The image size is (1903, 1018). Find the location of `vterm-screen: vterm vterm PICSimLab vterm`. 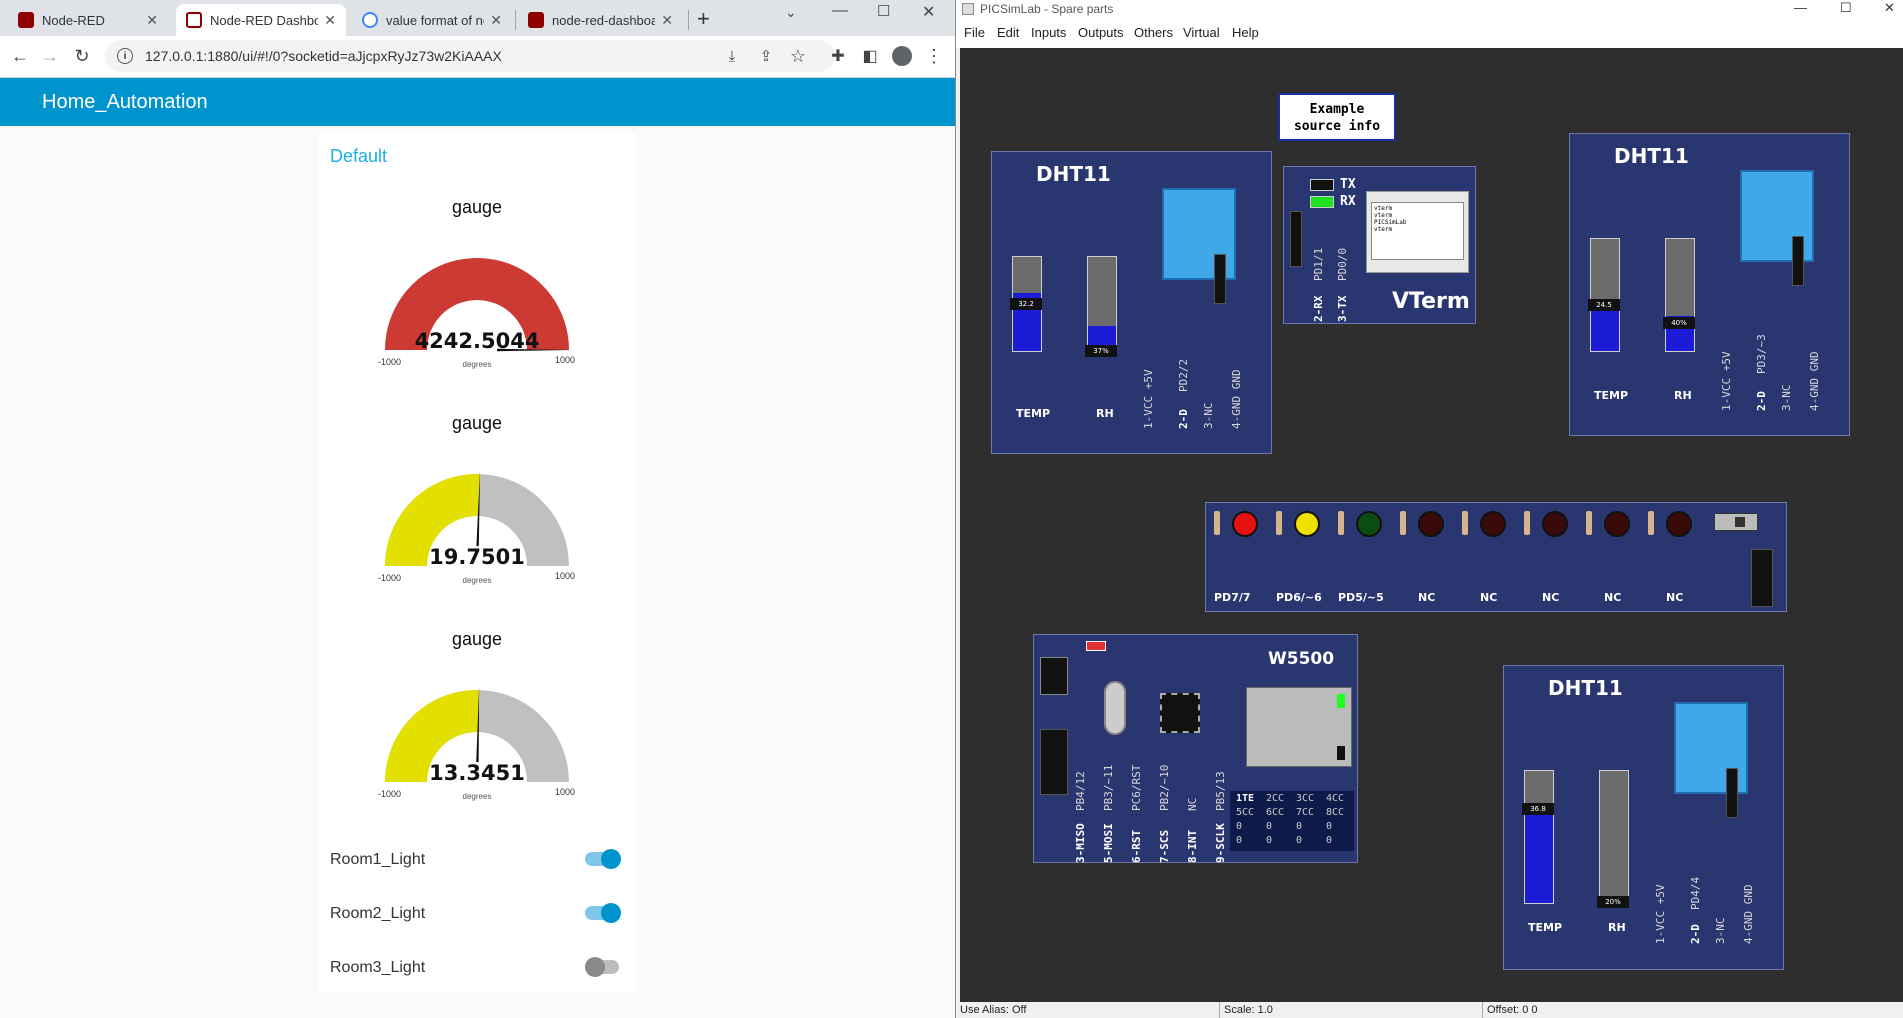

vterm-screen: vterm vterm PICSimLab vterm is located at coordinates (1417, 232).